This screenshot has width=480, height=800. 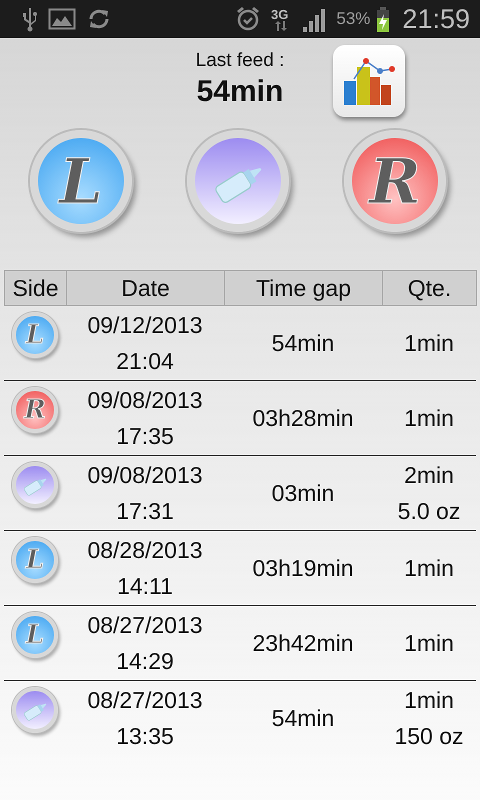 What do you see at coordinates (145, 288) in the screenshot?
I see `column-header: Date` at bounding box center [145, 288].